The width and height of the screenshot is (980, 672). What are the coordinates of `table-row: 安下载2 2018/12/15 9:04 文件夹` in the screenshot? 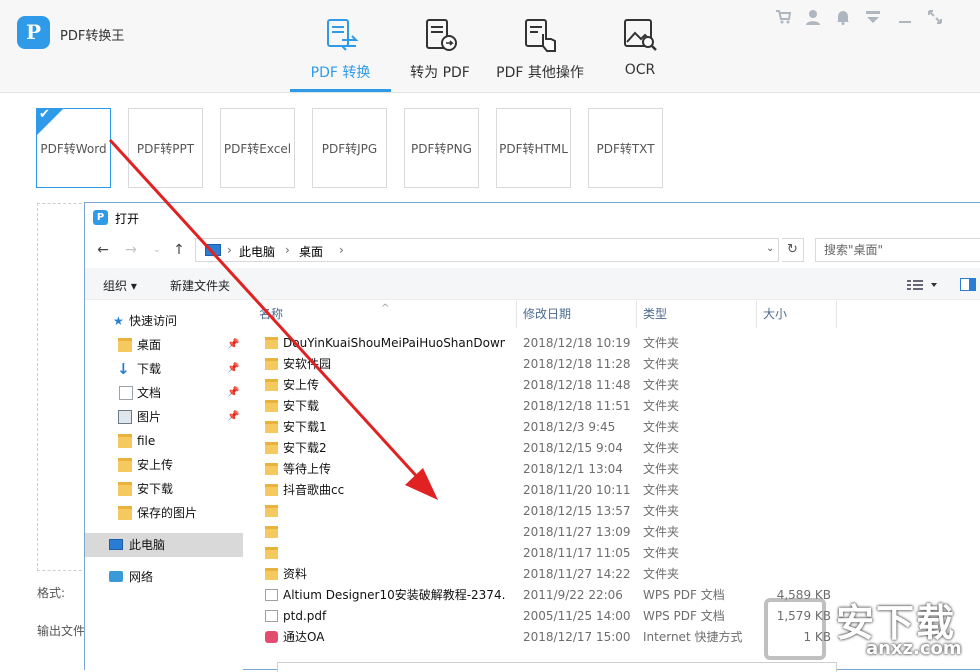 It's located at (616, 448).